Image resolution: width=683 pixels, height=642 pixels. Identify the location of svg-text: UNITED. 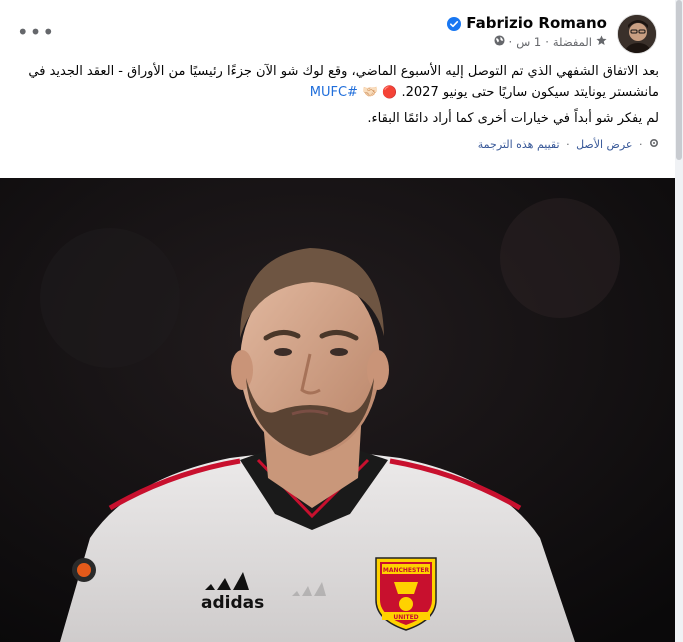
(405, 617).